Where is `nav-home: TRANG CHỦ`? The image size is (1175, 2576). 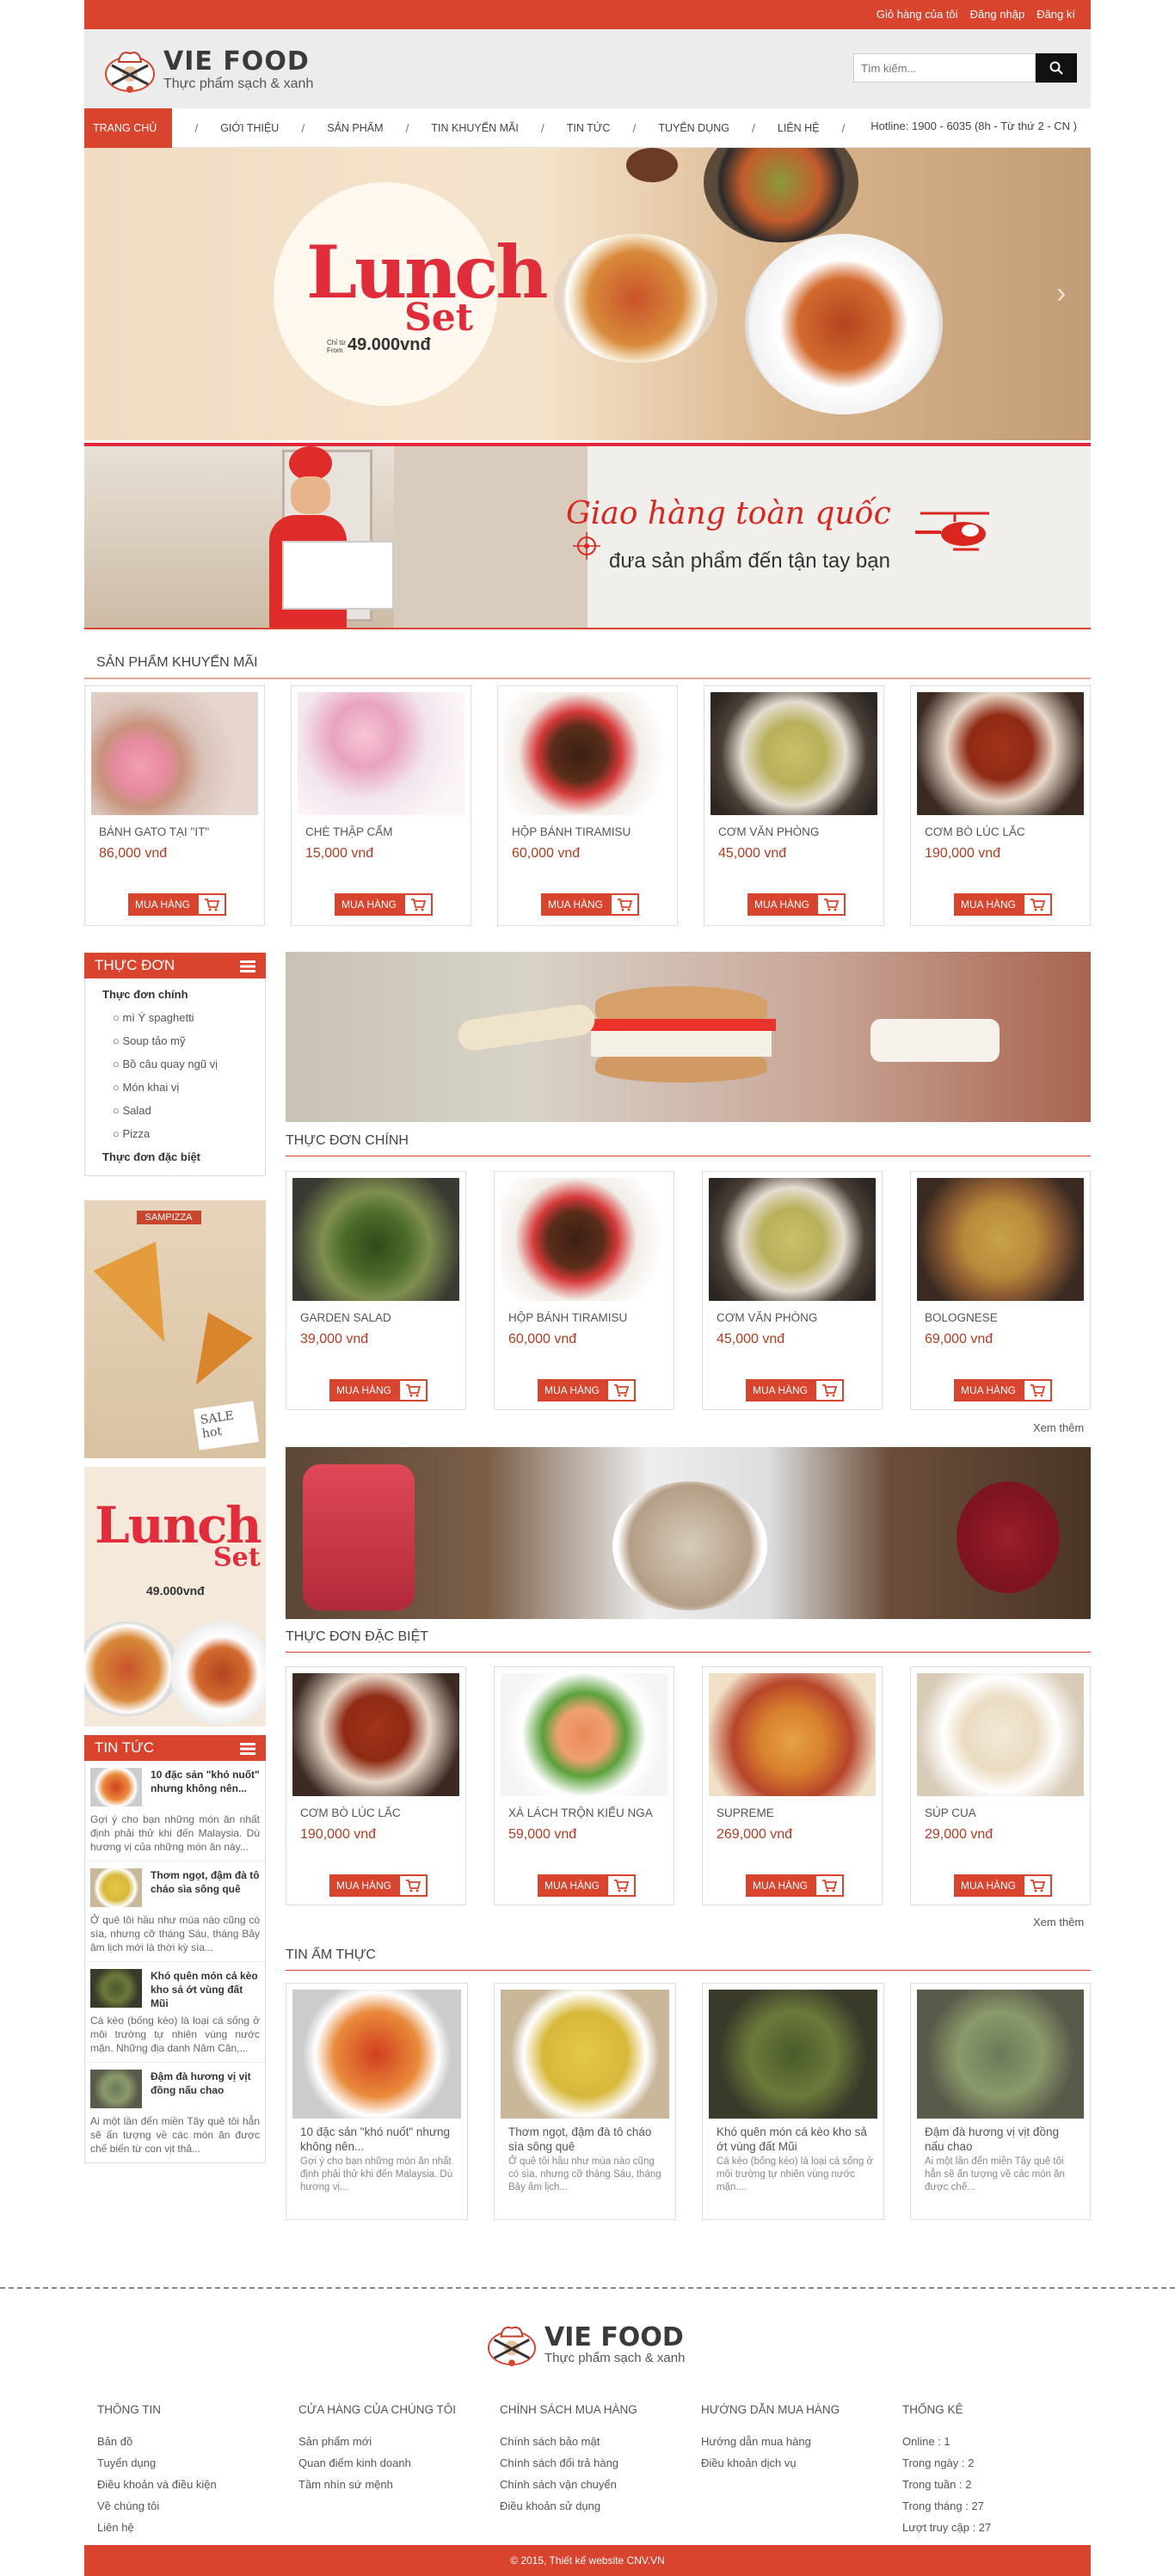 nav-home: TRANG CHỦ is located at coordinates (128, 128).